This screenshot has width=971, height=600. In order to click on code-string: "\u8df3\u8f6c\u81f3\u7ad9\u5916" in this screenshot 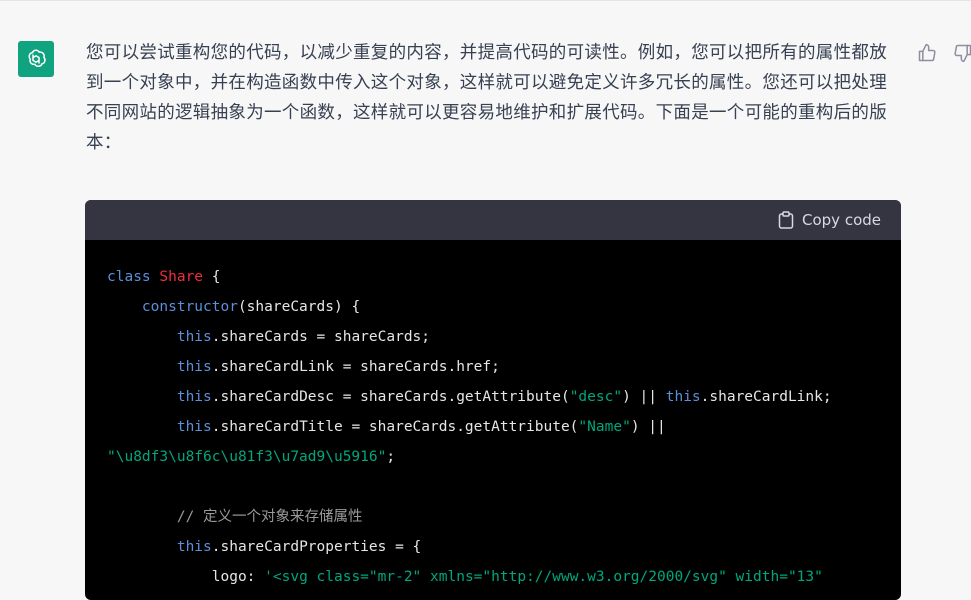, I will do `click(247, 457)`.